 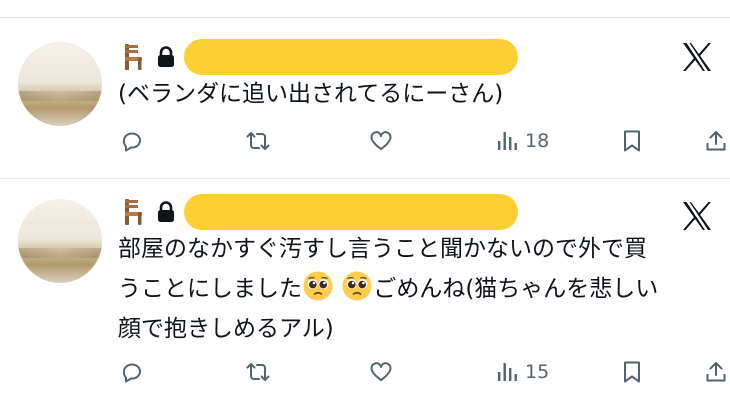 What do you see at coordinates (537, 141) in the screenshot?
I see `view-count: 18` at bounding box center [537, 141].